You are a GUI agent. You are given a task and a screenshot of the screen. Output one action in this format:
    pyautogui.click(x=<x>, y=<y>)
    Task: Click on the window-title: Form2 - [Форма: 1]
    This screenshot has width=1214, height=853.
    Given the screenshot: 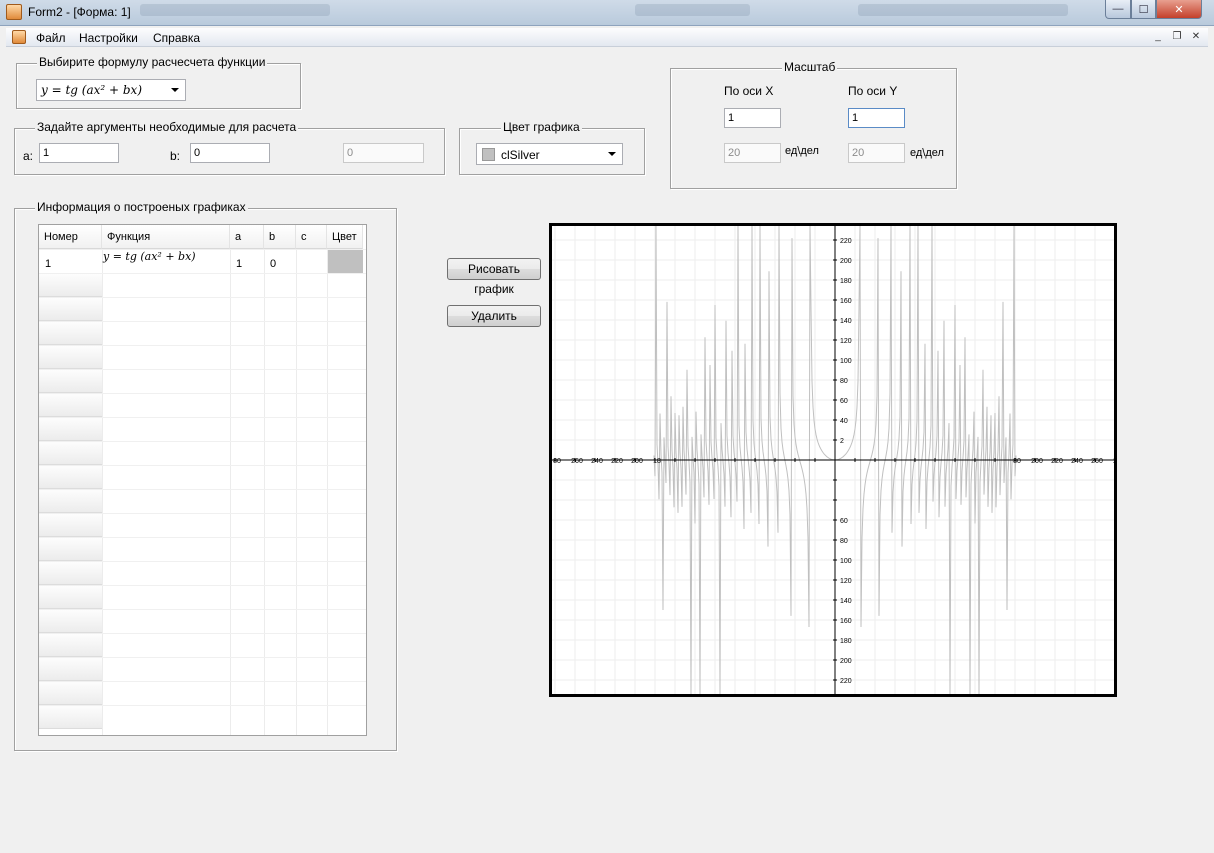 What is the action you would take?
    pyautogui.click(x=79, y=12)
    